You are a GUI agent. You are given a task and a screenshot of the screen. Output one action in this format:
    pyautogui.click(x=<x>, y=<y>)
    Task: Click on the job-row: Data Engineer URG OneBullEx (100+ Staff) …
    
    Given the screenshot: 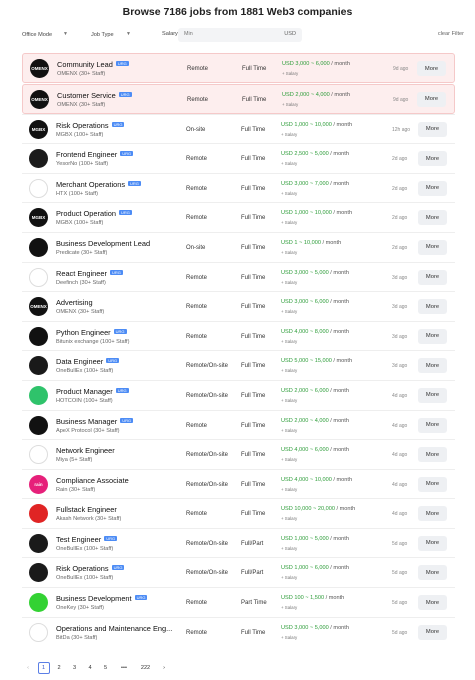 What is the action you would take?
    pyautogui.click(x=238, y=365)
    